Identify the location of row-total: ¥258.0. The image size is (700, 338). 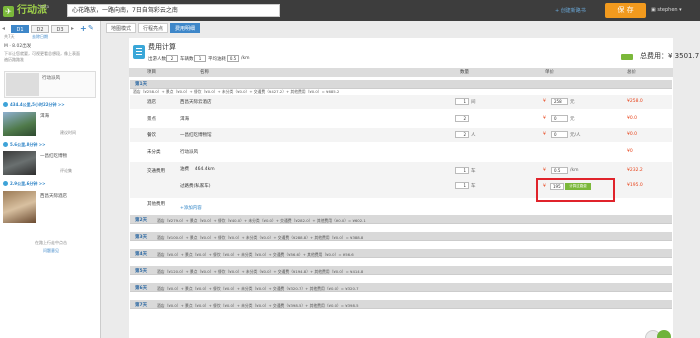
(635, 101).